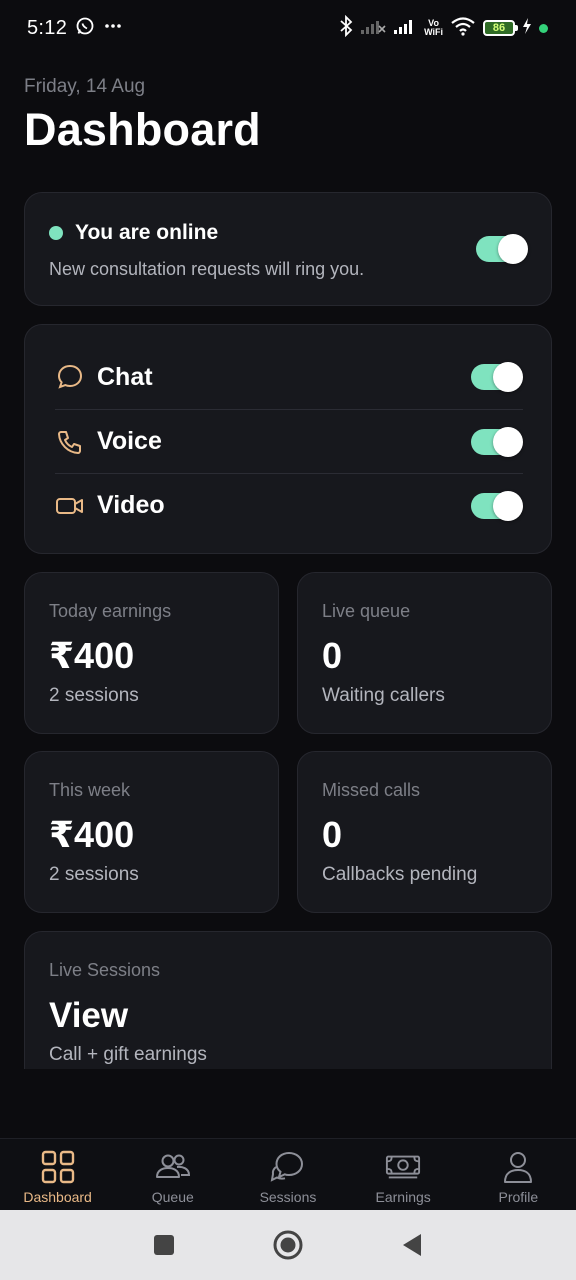 Image resolution: width=576 pixels, height=1280 pixels. Describe the element at coordinates (70, 506) in the screenshot. I see `video-icon` at that location.